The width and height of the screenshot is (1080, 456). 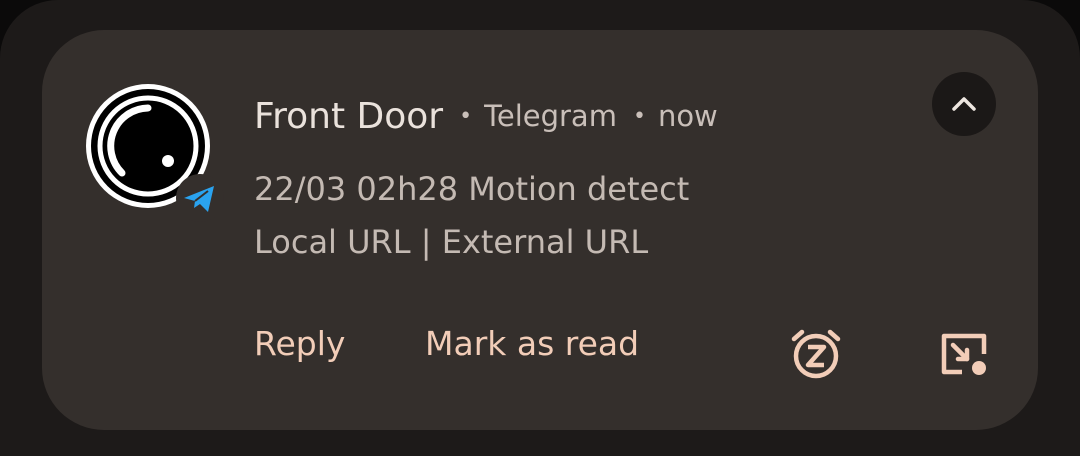 I want to click on open-in-bubble-icon, so click(x=964, y=354).